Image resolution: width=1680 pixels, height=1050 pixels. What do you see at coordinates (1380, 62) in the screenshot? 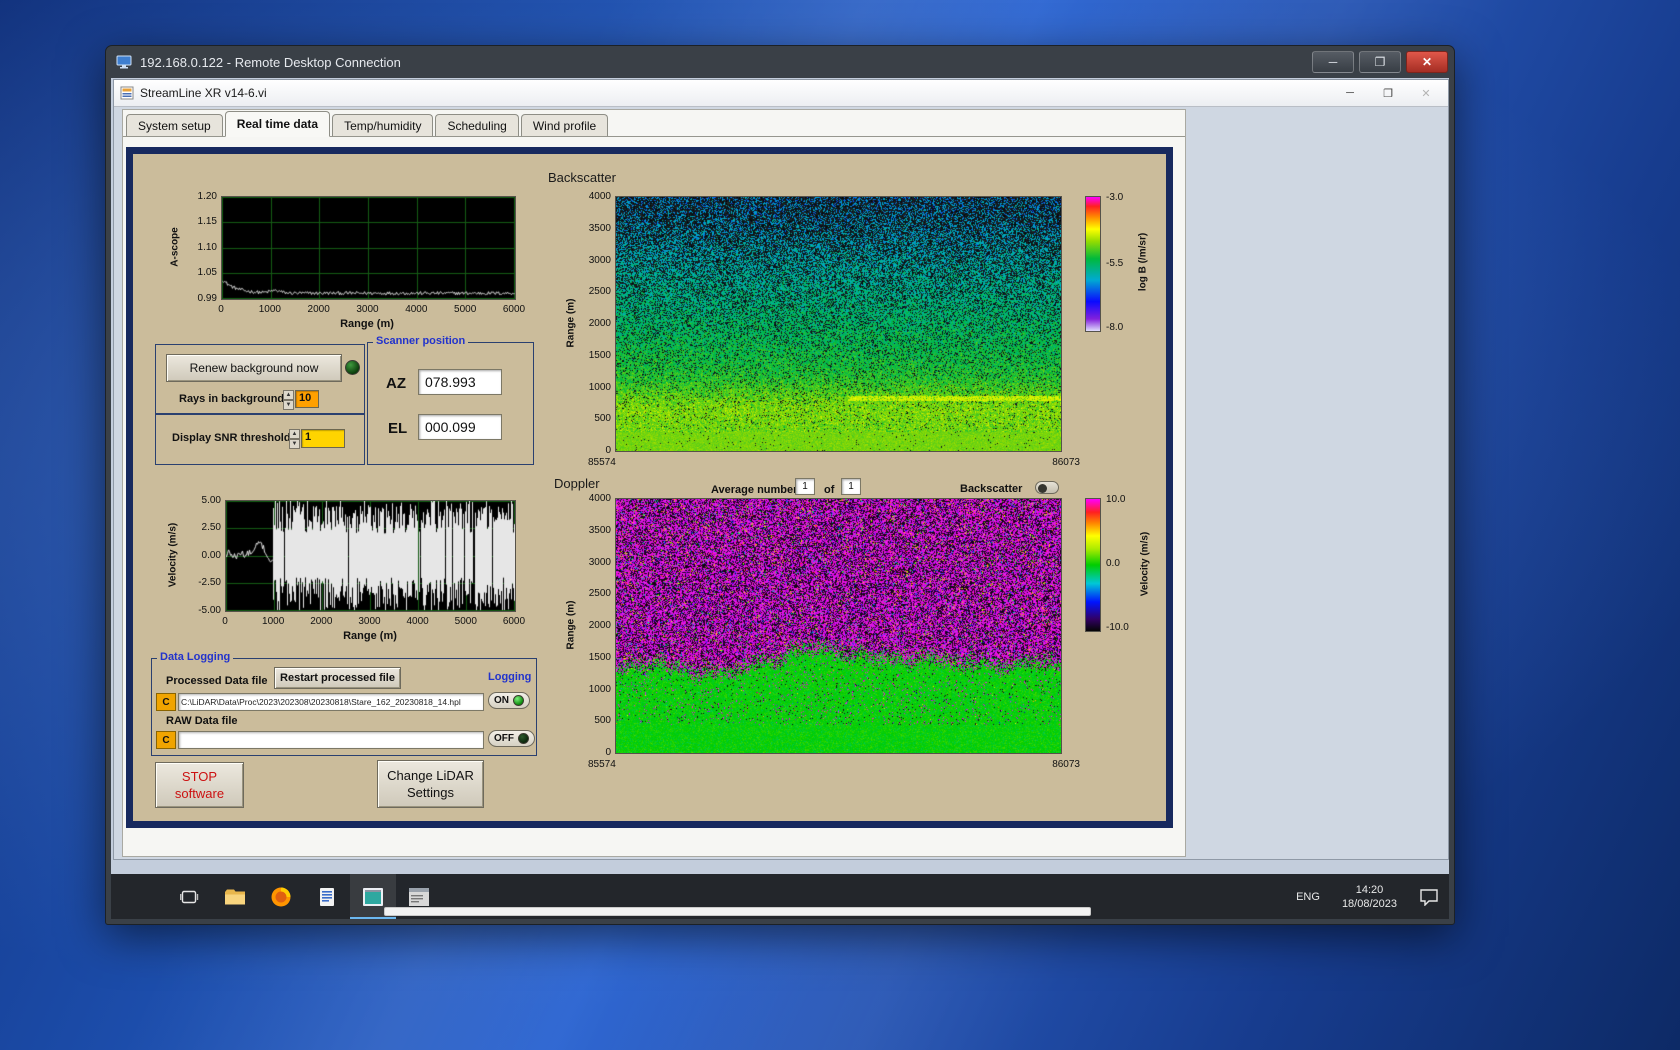
I see `rdp-maximize-button: ❐` at bounding box center [1380, 62].